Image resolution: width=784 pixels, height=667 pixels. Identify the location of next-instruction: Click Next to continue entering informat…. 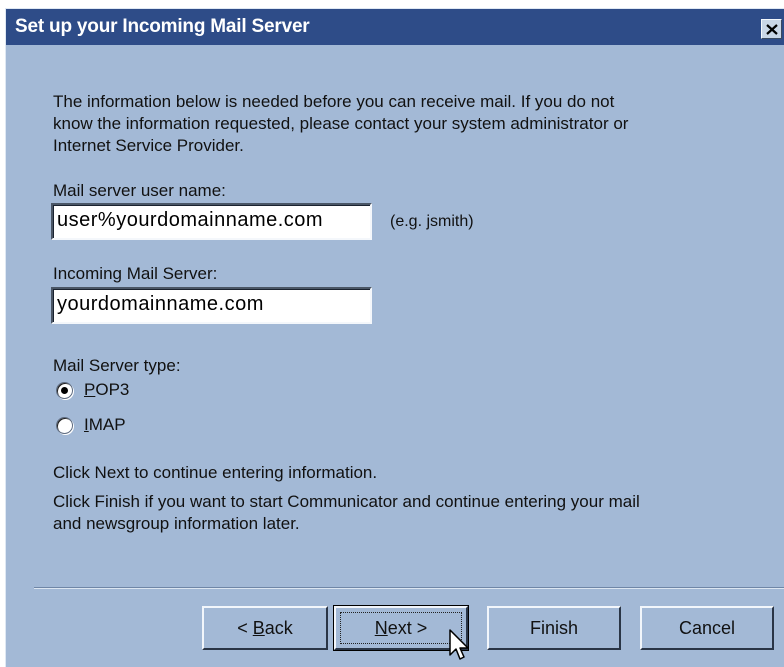
(215, 472).